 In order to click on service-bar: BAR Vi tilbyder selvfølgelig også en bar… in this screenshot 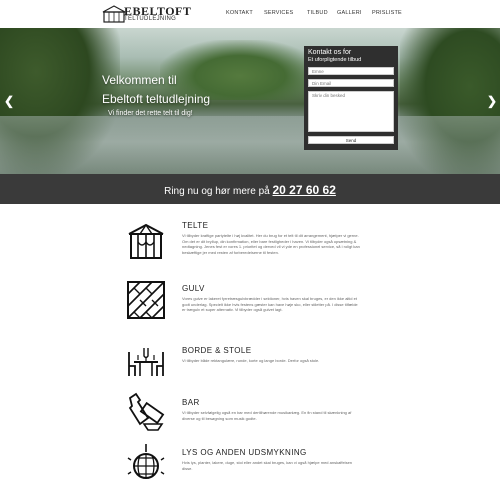, I will do `click(250, 422)`.